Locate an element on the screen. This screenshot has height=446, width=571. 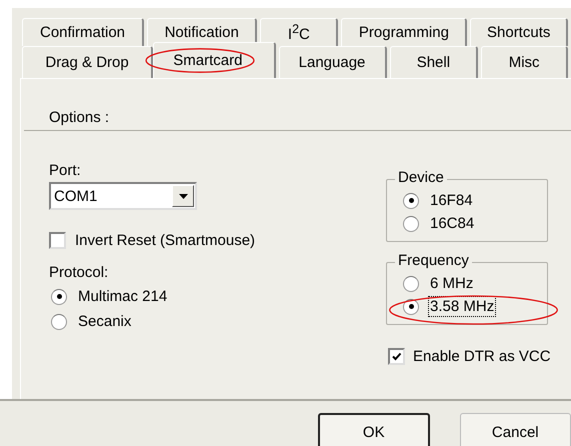
radio-label: 16C84 is located at coordinates (452, 224).